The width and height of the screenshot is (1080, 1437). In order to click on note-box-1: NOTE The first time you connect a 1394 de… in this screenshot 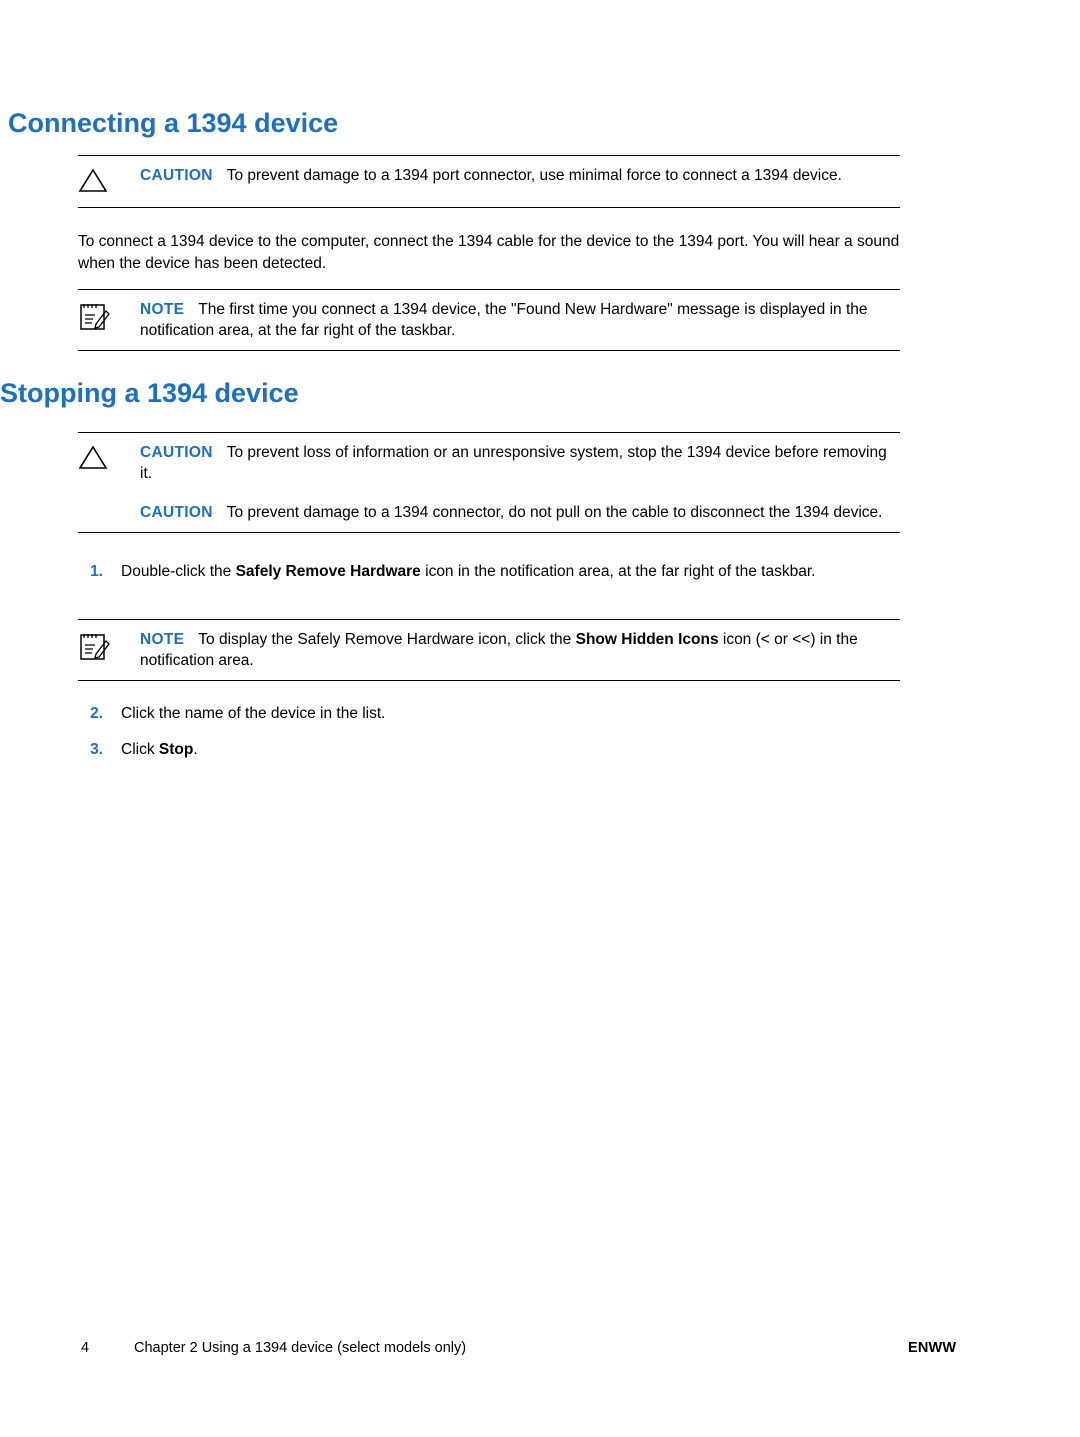, I will do `click(489, 320)`.